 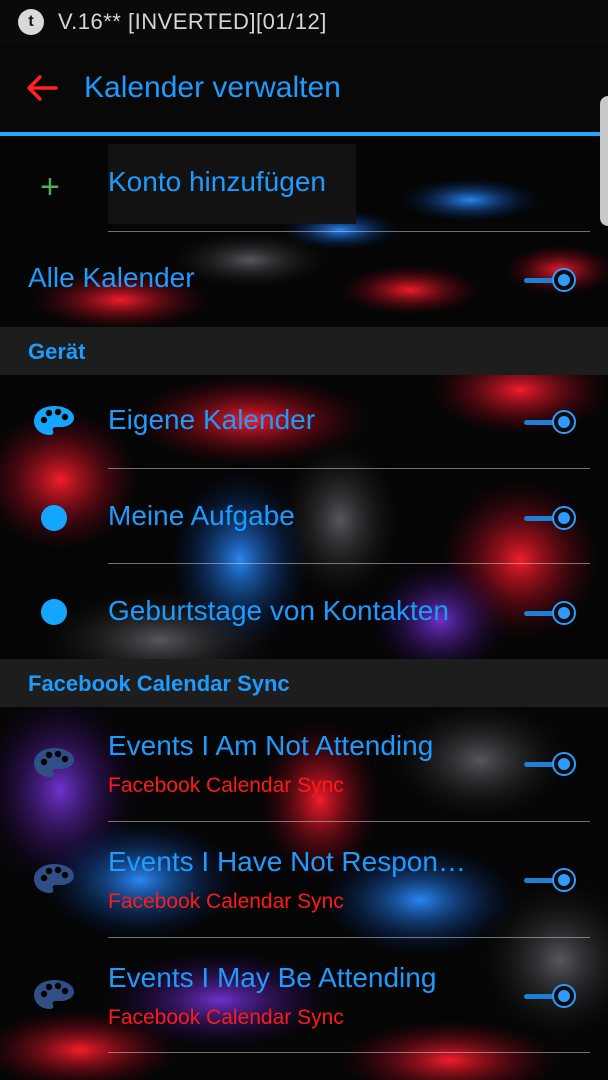 I want to click on calendar-label: Geburtstage von Kontakten, so click(x=278, y=610).